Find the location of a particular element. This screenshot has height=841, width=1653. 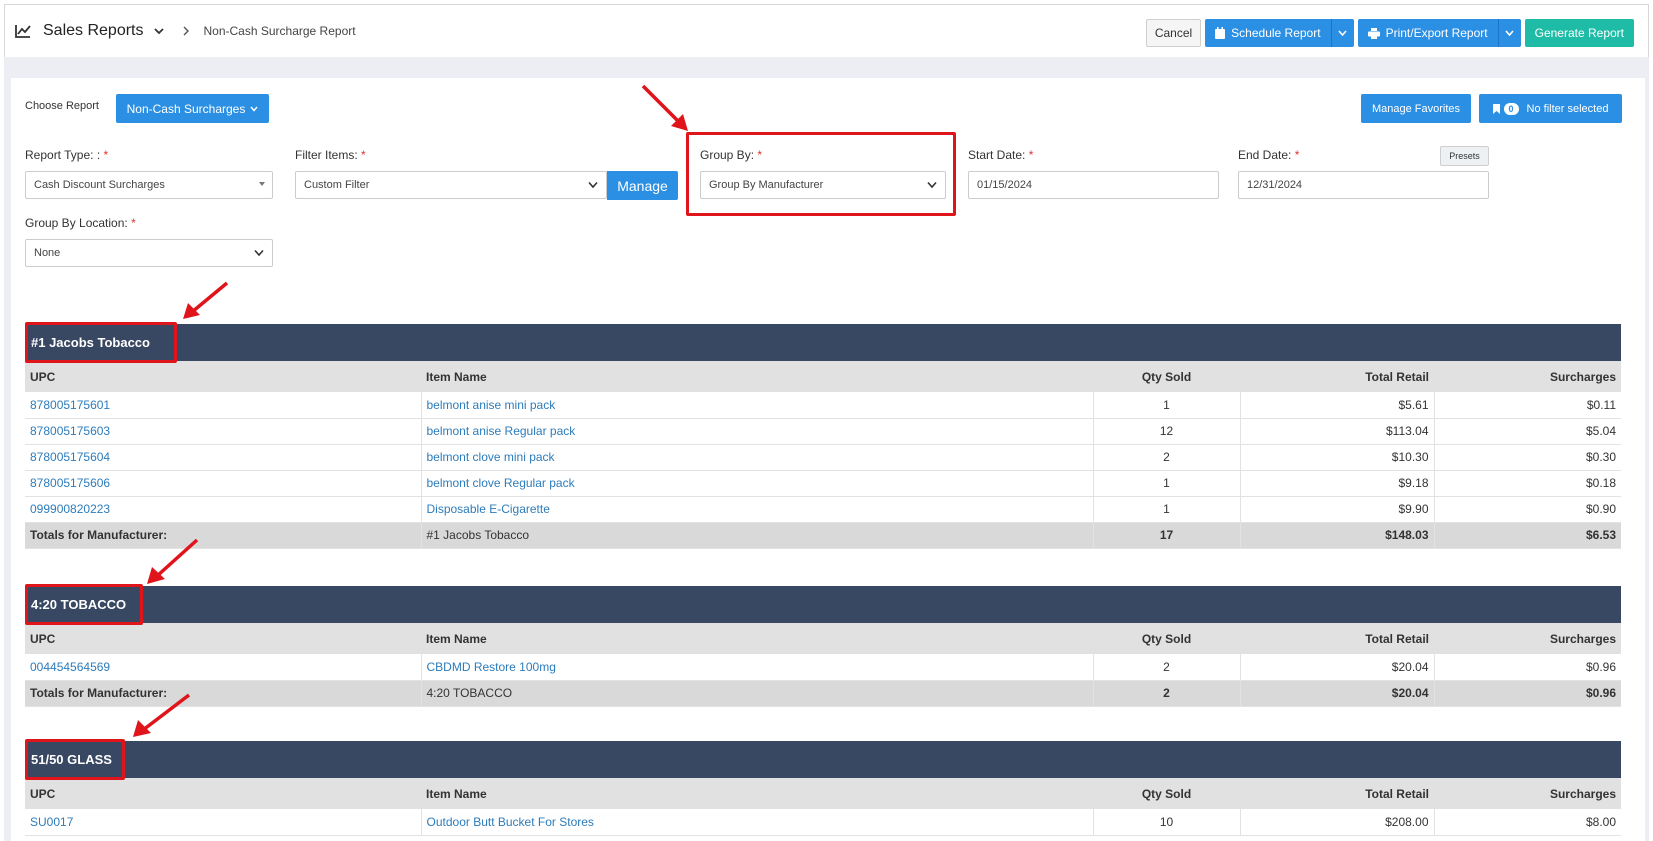

cancel-button: Cancel is located at coordinates (1173, 33).